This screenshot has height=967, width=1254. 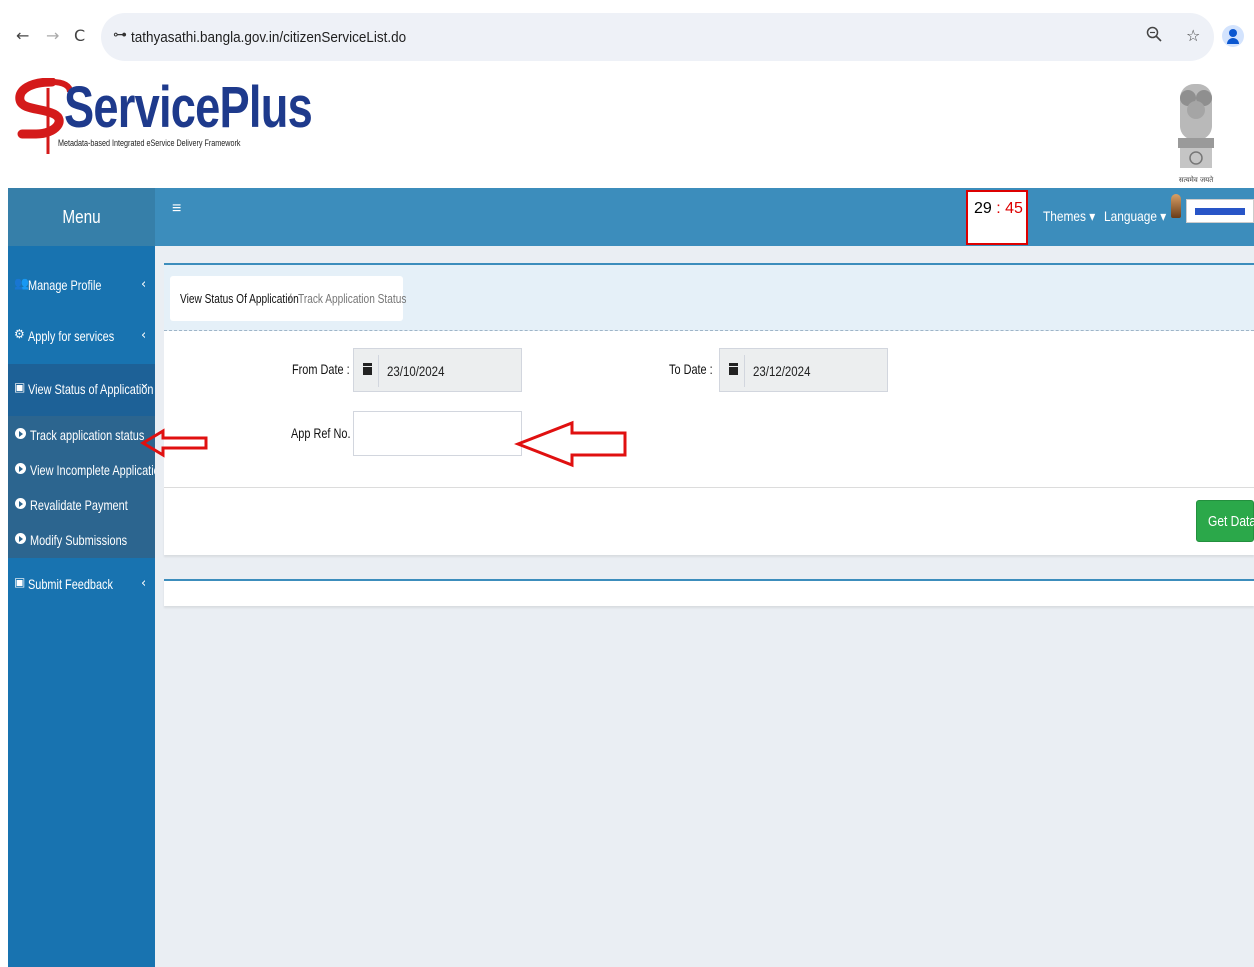 I want to click on sidebar-subitem-incomplete: View Incomplete Application, so click(x=87, y=470).